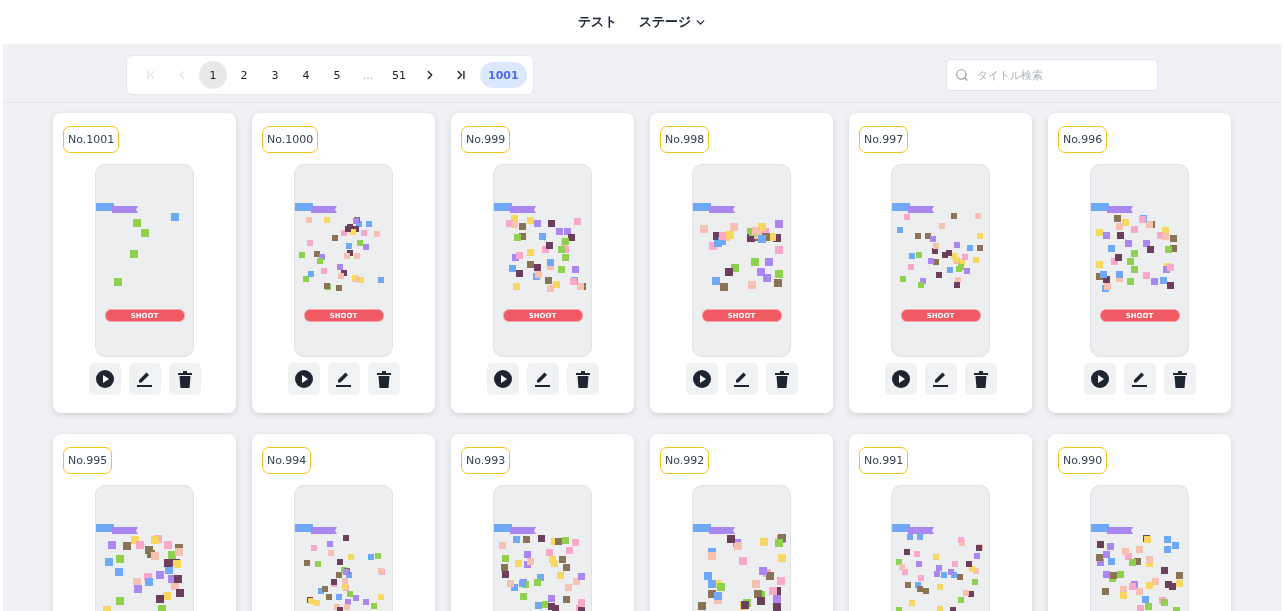 This screenshot has width=1284, height=611. Describe the element at coordinates (399, 75) in the screenshot. I see `page-button: 51` at that location.